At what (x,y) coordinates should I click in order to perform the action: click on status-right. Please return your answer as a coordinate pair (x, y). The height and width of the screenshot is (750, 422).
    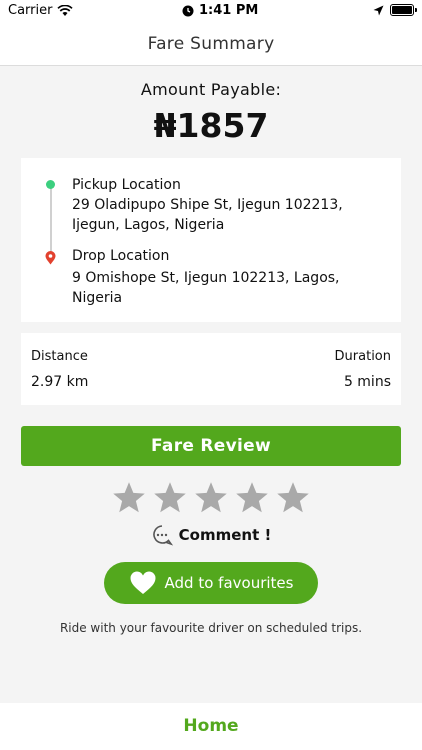
    Looking at the image, I should click on (395, 10).